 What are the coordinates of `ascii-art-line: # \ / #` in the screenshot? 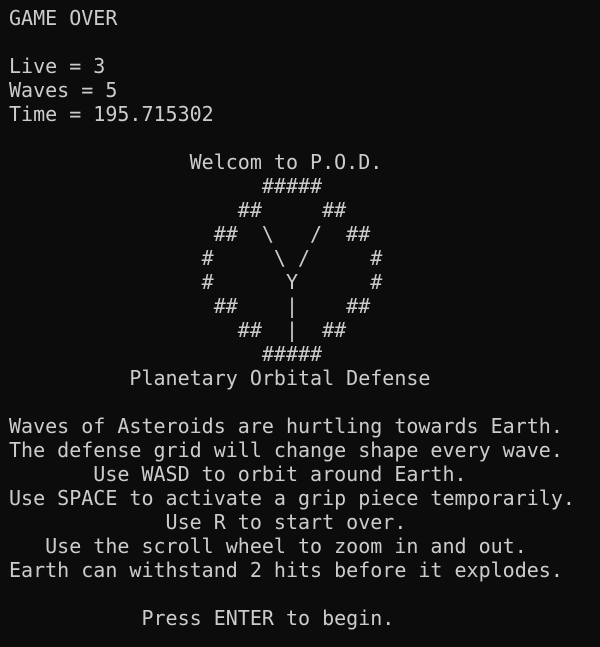 It's located at (196, 258).